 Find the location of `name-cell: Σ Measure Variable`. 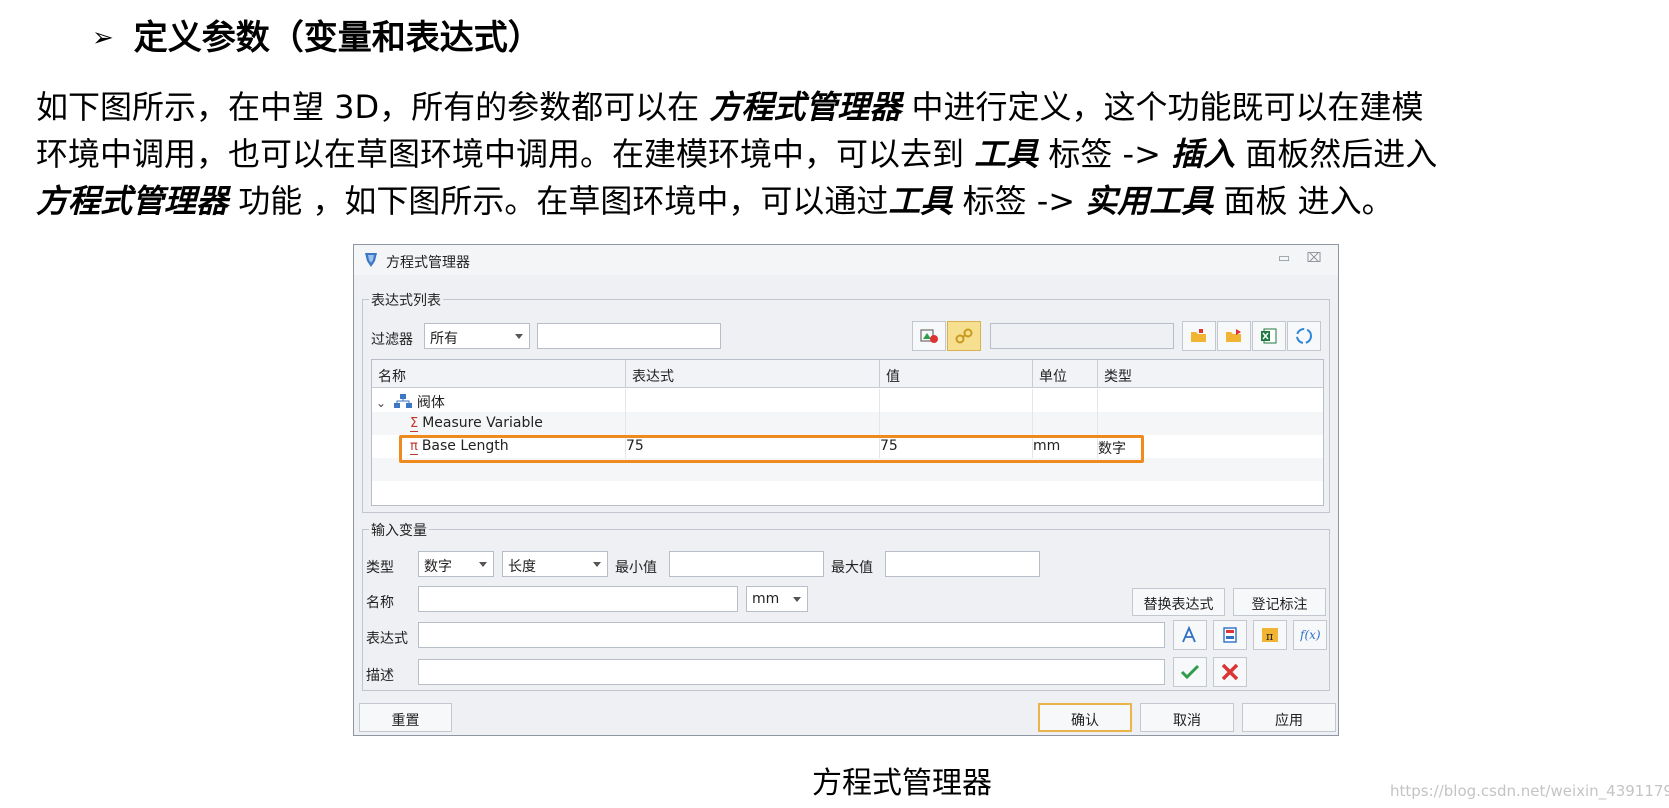

name-cell: Σ Measure Variable is located at coordinates (499, 423).